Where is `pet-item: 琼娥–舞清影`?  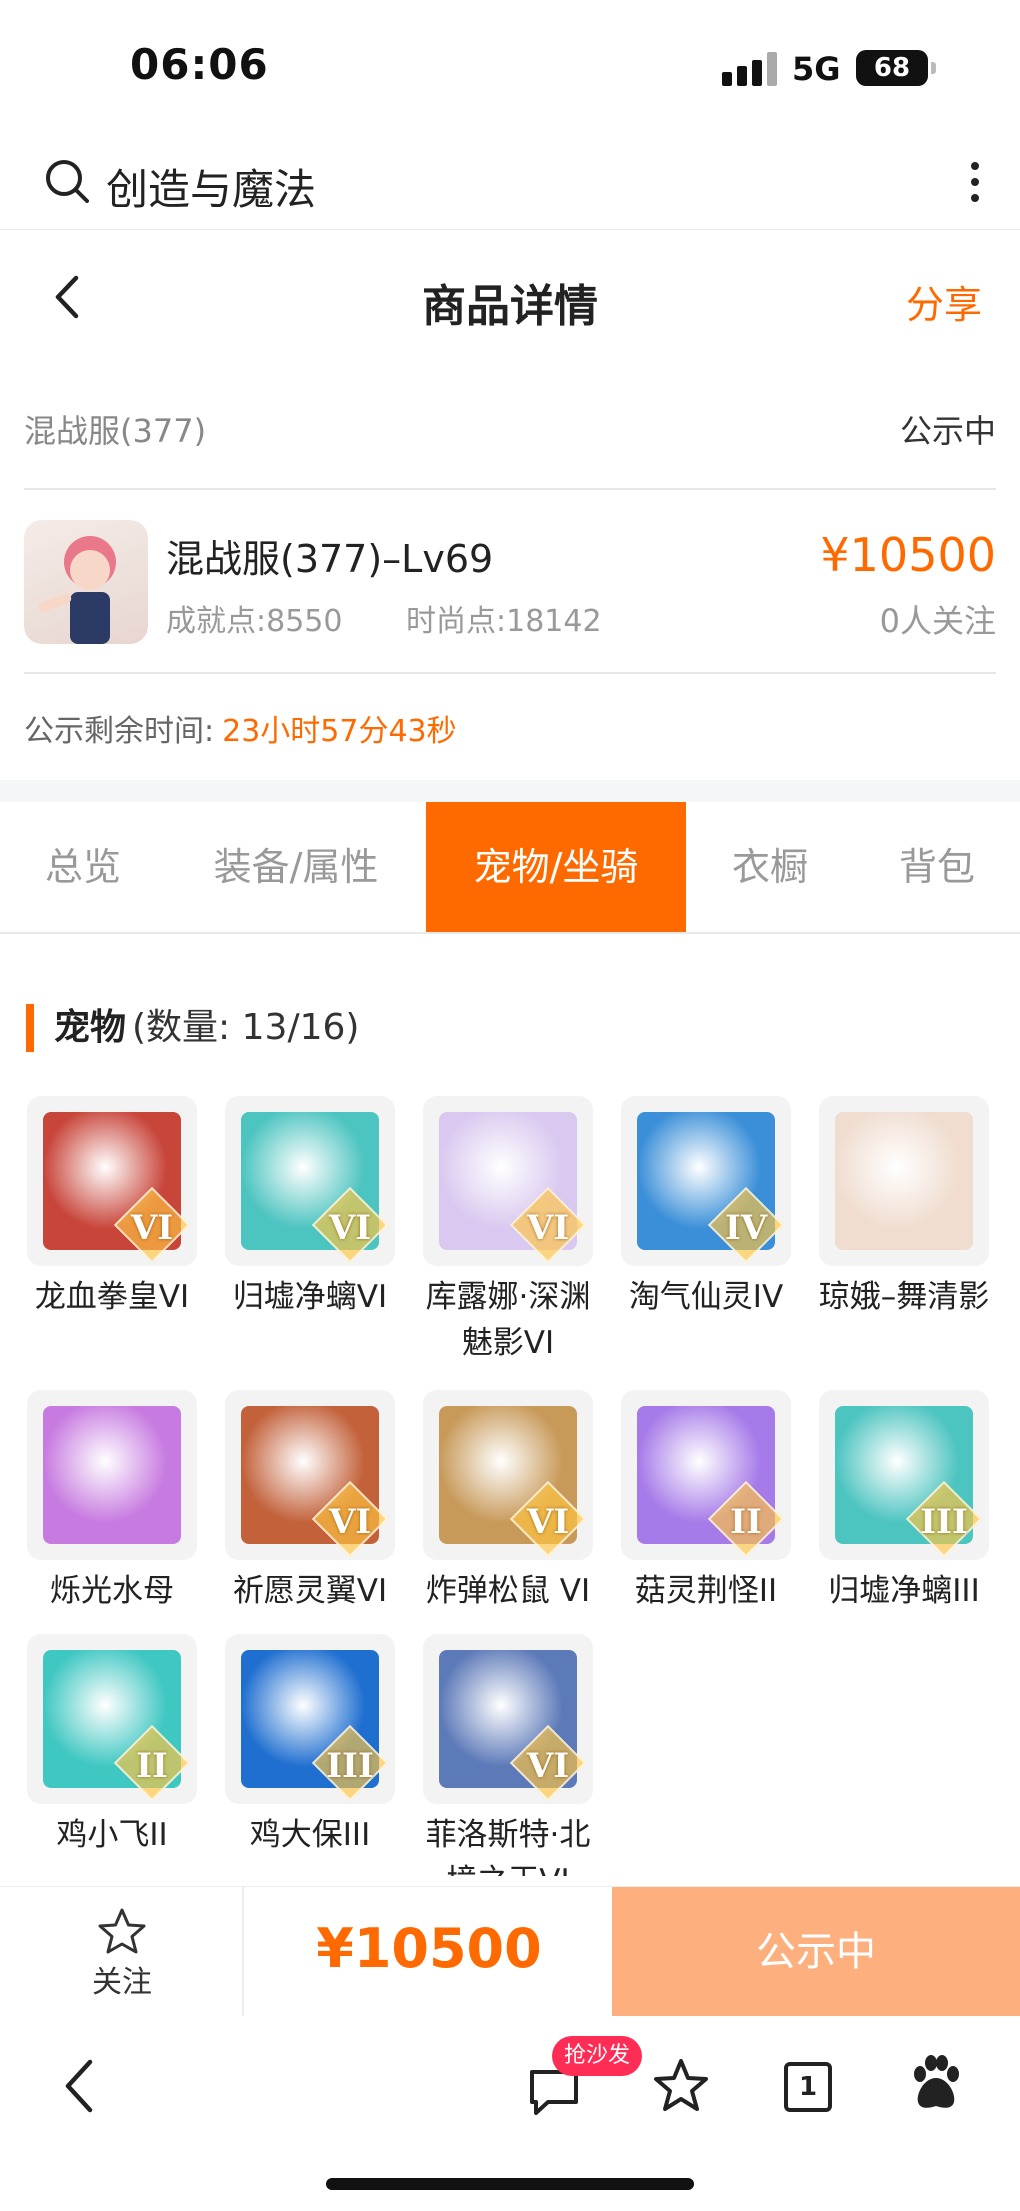
pet-item: 琼娥–舞清影 is located at coordinates (904, 1208).